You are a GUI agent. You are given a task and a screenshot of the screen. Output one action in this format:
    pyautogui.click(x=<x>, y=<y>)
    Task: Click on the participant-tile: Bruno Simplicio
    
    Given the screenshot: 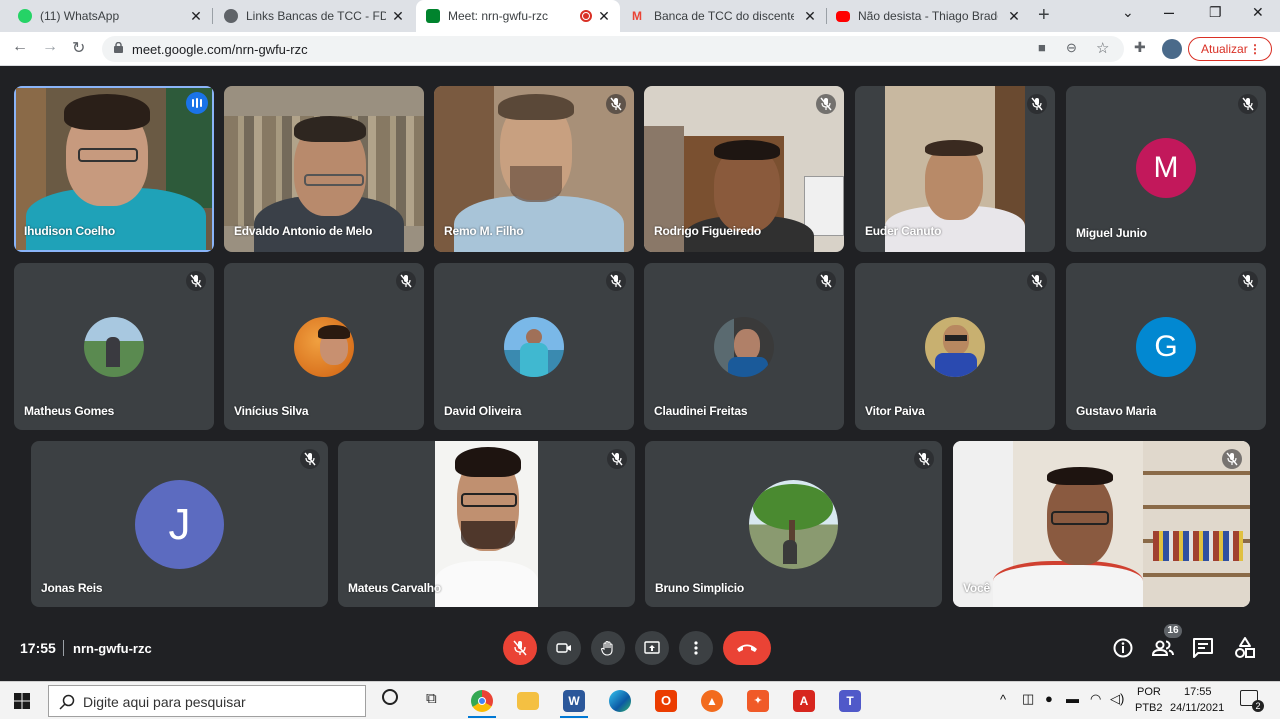 What is the action you would take?
    pyautogui.click(x=793, y=524)
    